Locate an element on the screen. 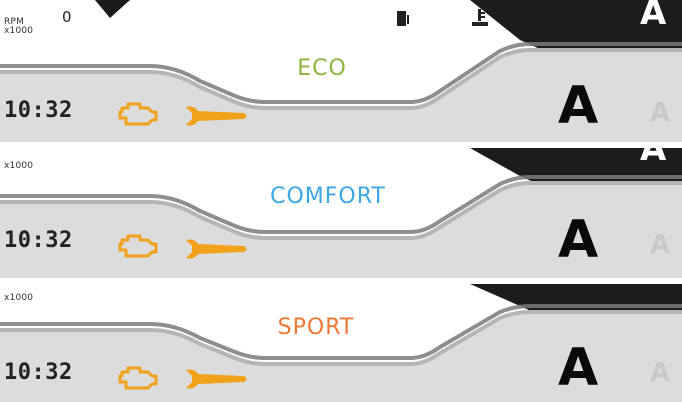  drive-mode-label: COMFORT is located at coordinates (328, 196).